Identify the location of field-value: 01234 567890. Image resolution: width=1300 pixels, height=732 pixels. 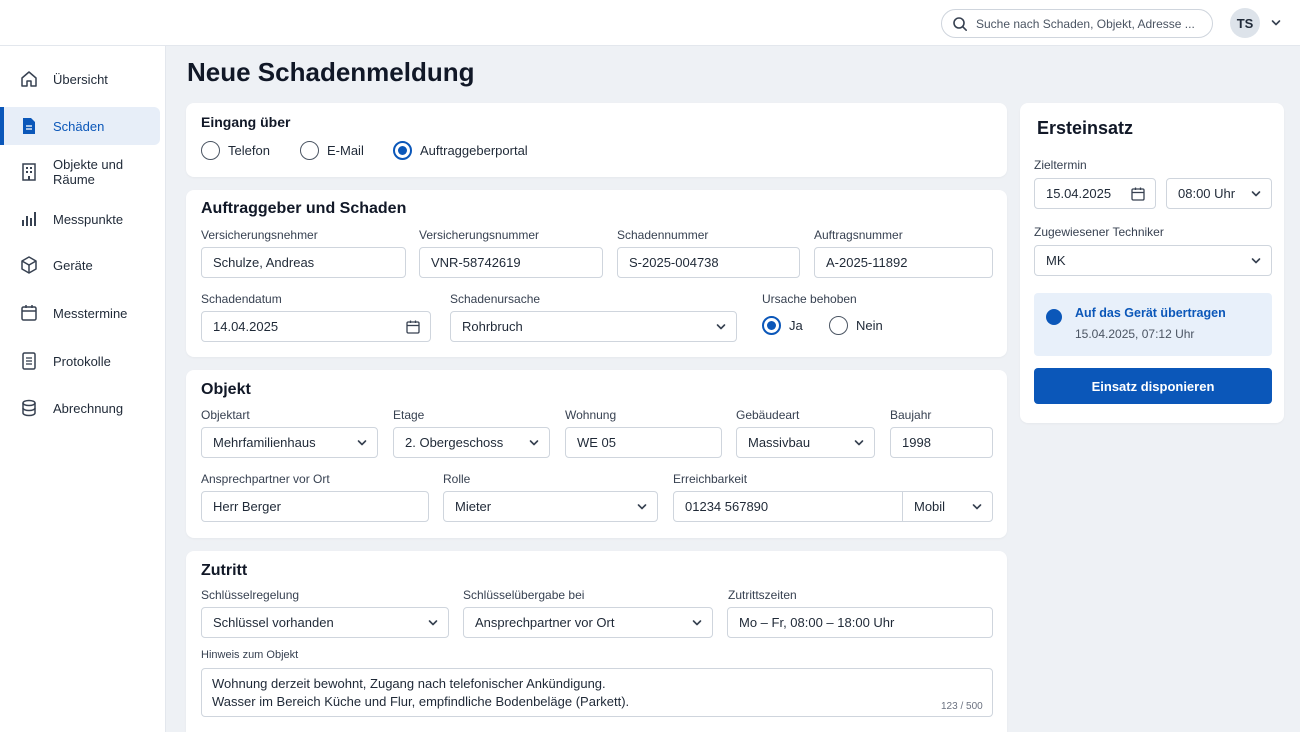
(727, 506).